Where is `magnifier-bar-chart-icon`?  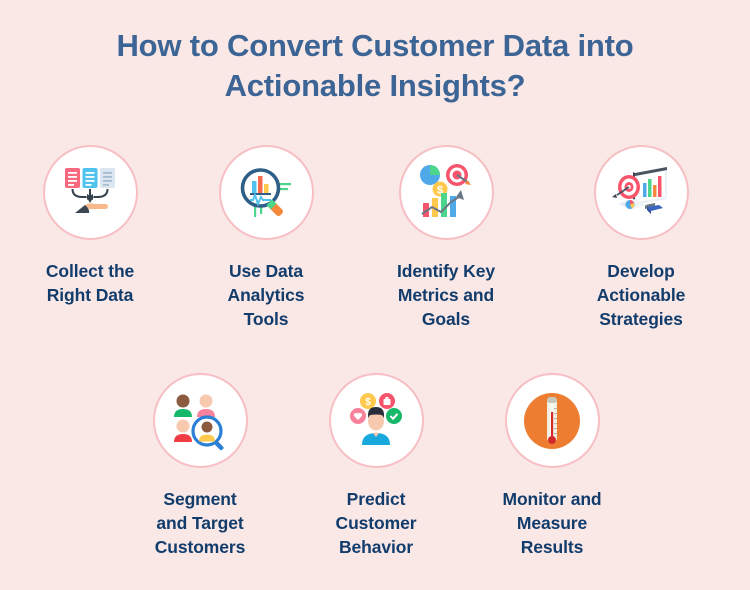
magnifier-bar-chart-icon is located at coordinates (266, 193).